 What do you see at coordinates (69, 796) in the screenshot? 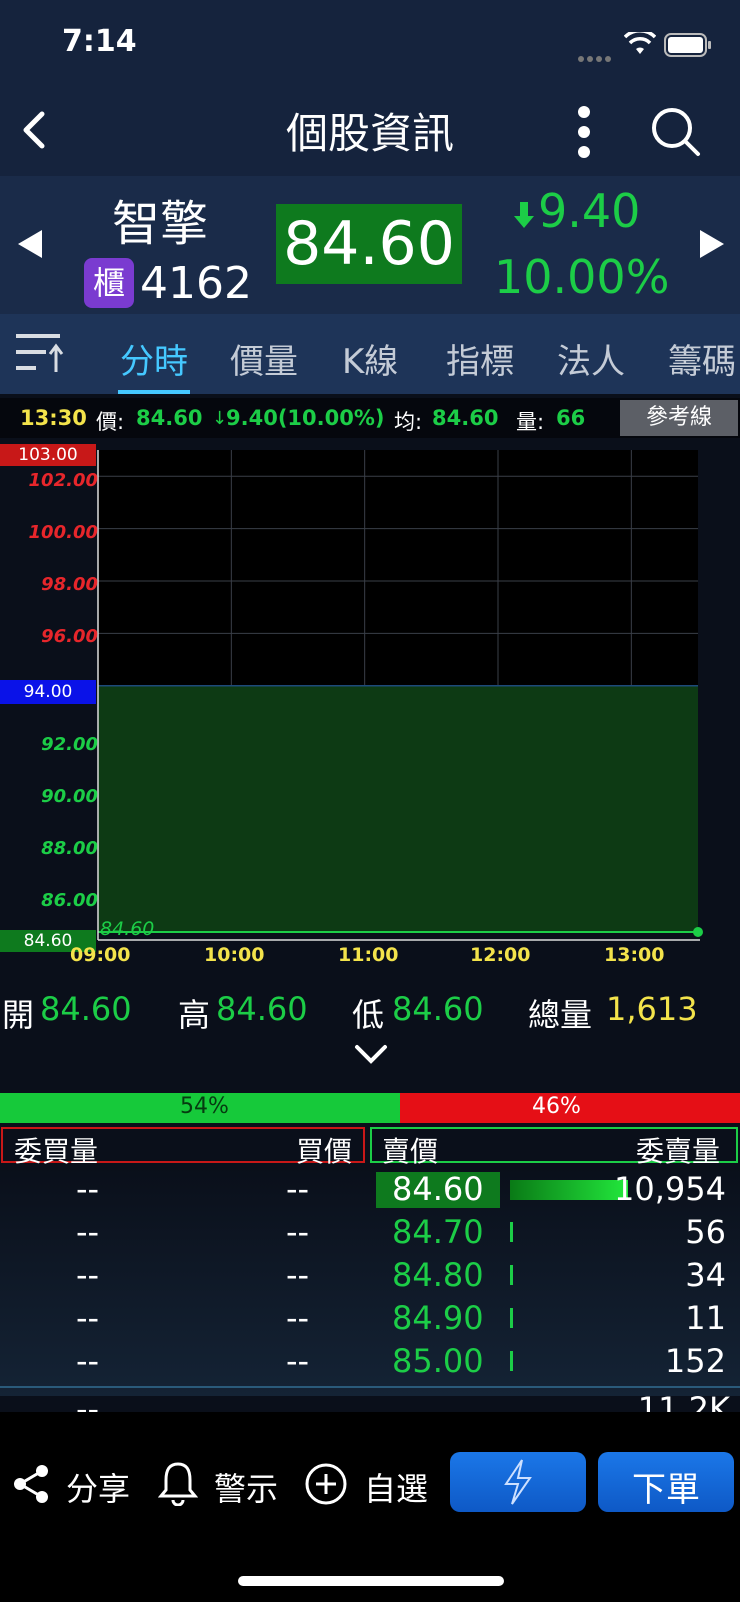
I see `y-tick-90: 90.00` at bounding box center [69, 796].